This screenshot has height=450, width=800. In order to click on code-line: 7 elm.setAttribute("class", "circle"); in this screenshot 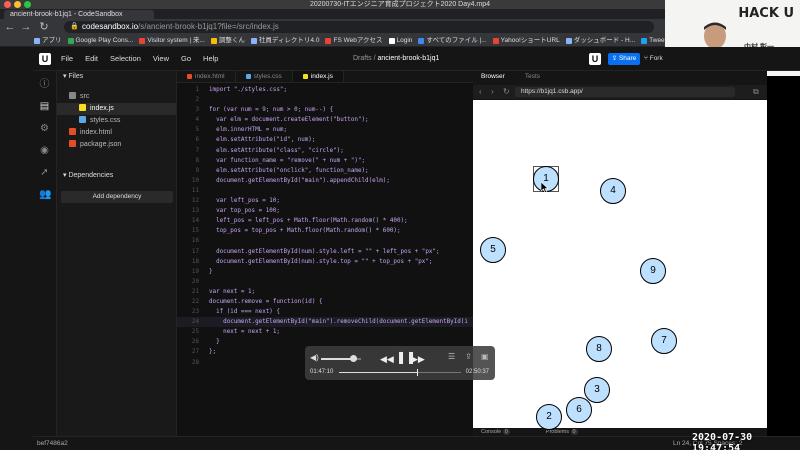, I will do `click(325, 151)`.